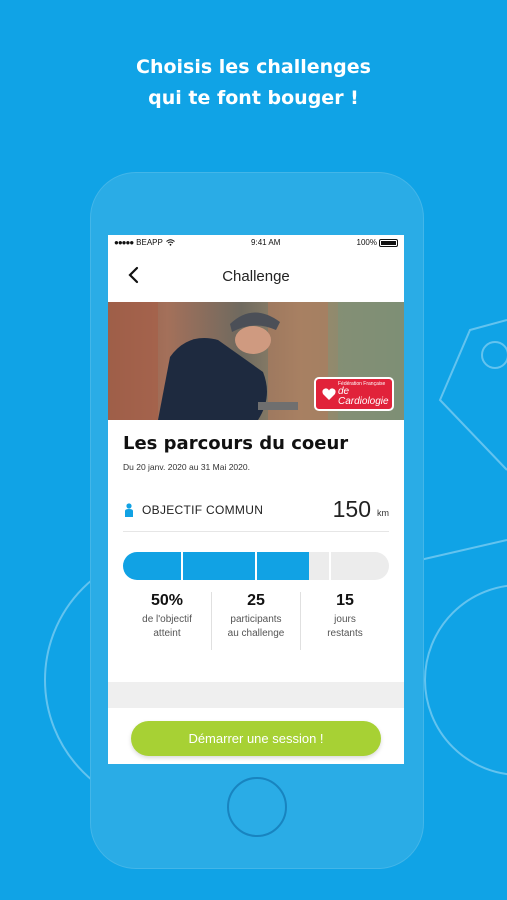 Image resolution: width=507 pixels, height=900 pixels. Describe the element at coordinates (266, 242) in the screenshot. I see `status-time: 9:41 AM` at that location.